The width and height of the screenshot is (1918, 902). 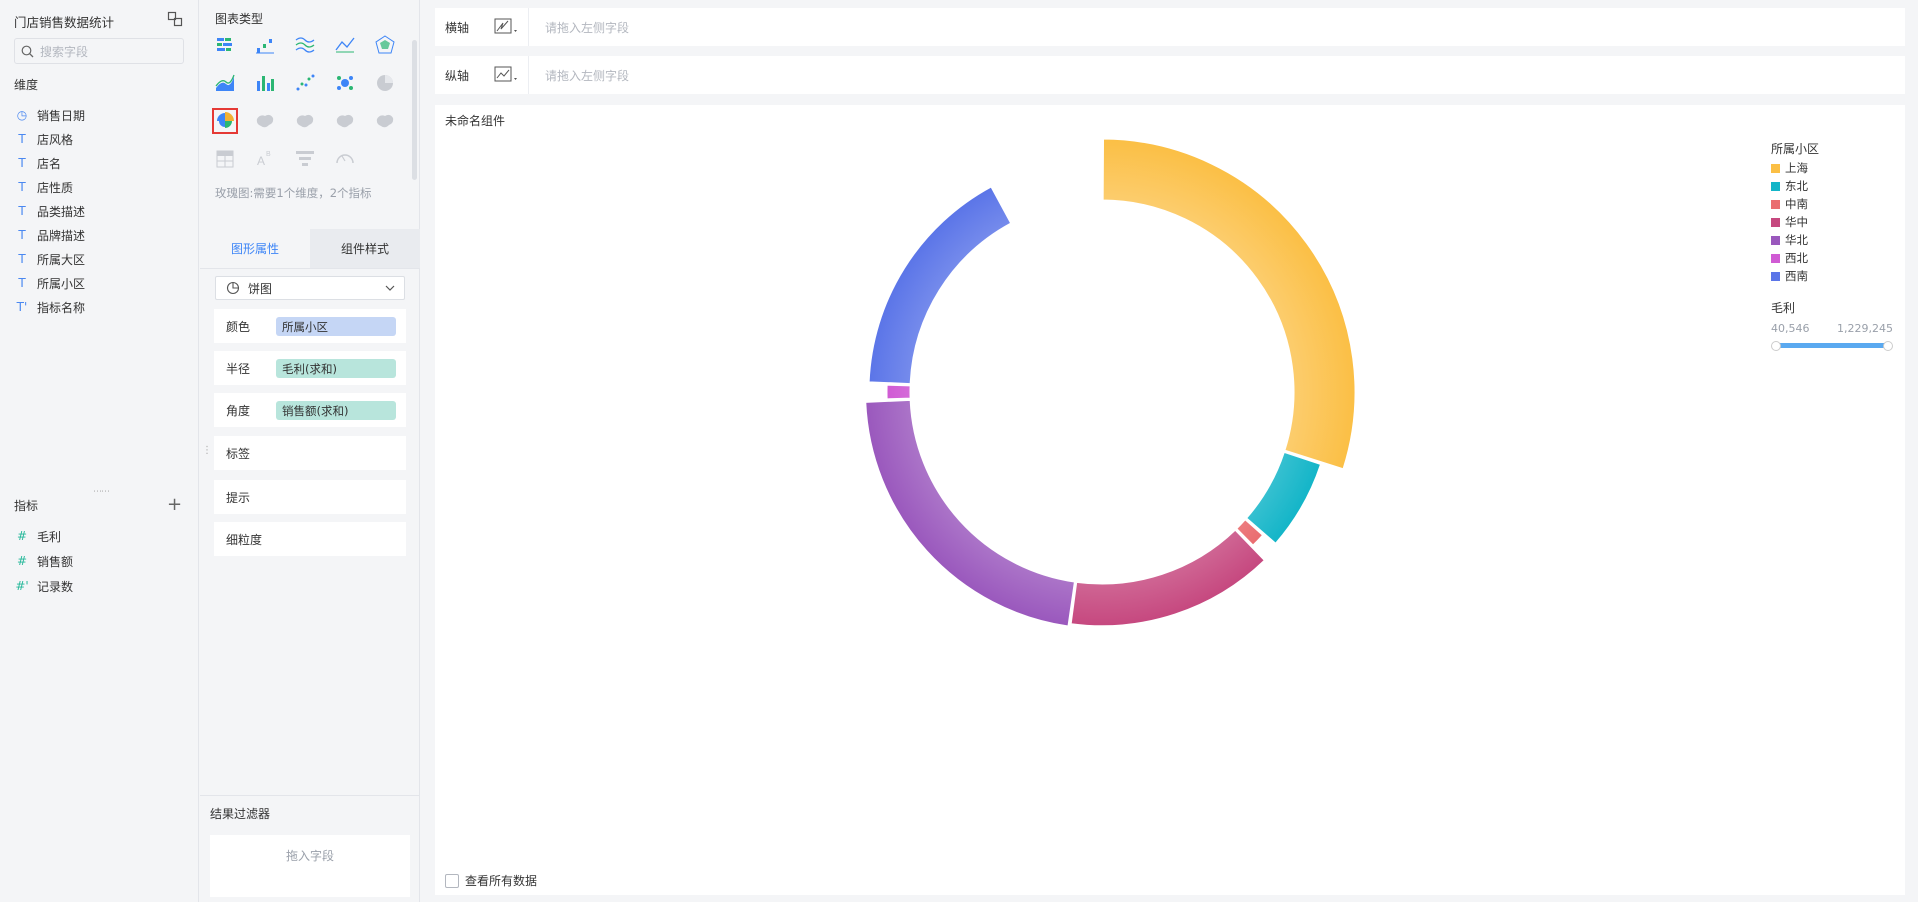 I want to click on panel-resize-handle-icon: ⋮, so click(x=207, y=450).